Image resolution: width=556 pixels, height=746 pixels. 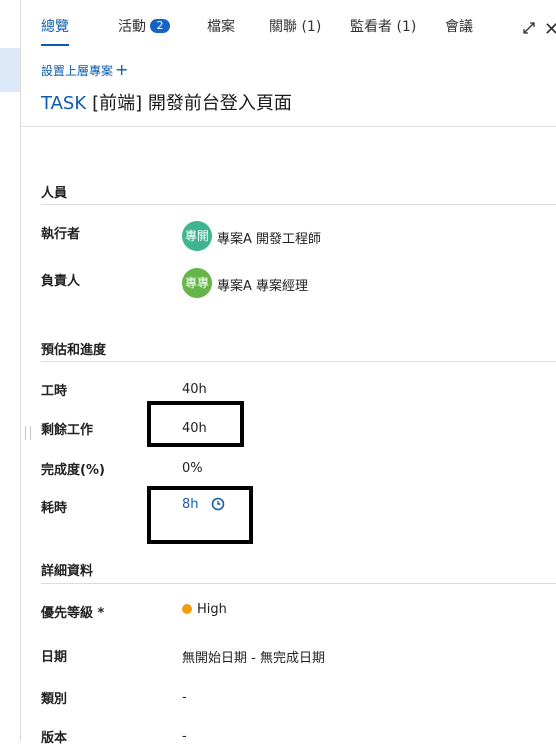 What do you see at coordinates (73, 470) in the screenshot?
I see `progress-label: 完成度(%)` at bounding box center [73, 470].